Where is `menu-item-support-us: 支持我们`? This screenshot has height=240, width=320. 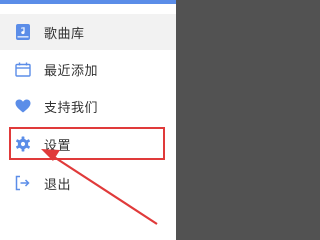
menu-item-support-us: 支持我们 is located at coordinates (88, 106).